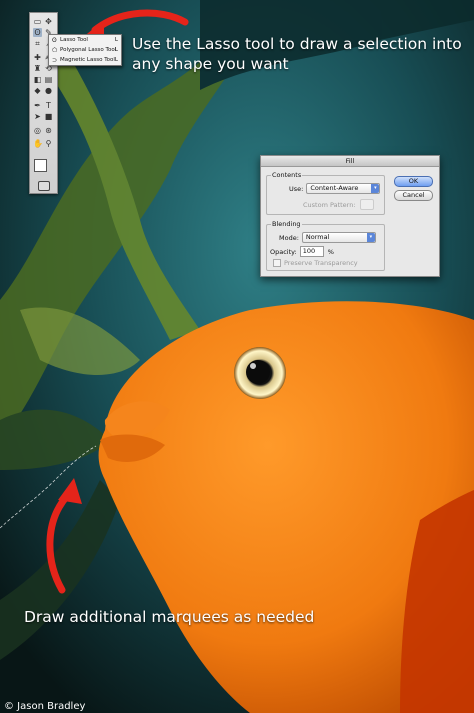 The height and width of the screenshot is (713, 474). What do you see at coordinates (74, 40) in the screenshot?
I see `flyout-item-label: Lasso Tool` at bounding box center [74, 40].